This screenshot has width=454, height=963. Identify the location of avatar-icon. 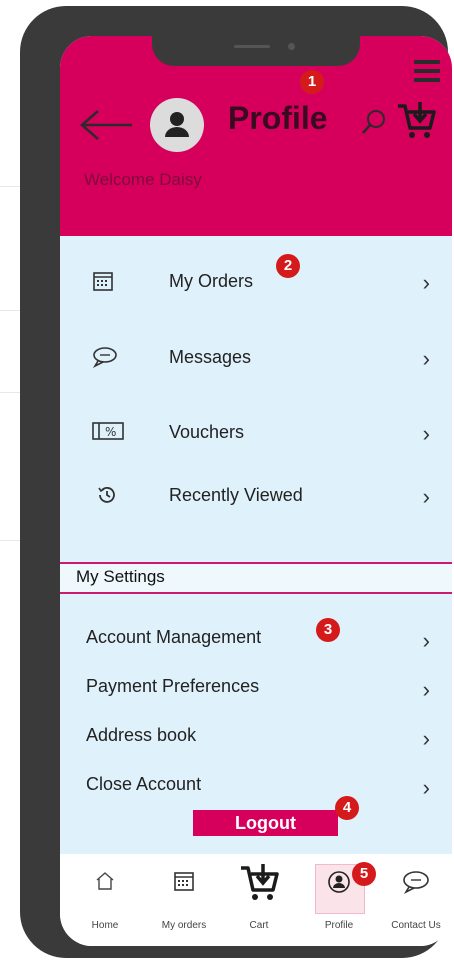
(177, 125).